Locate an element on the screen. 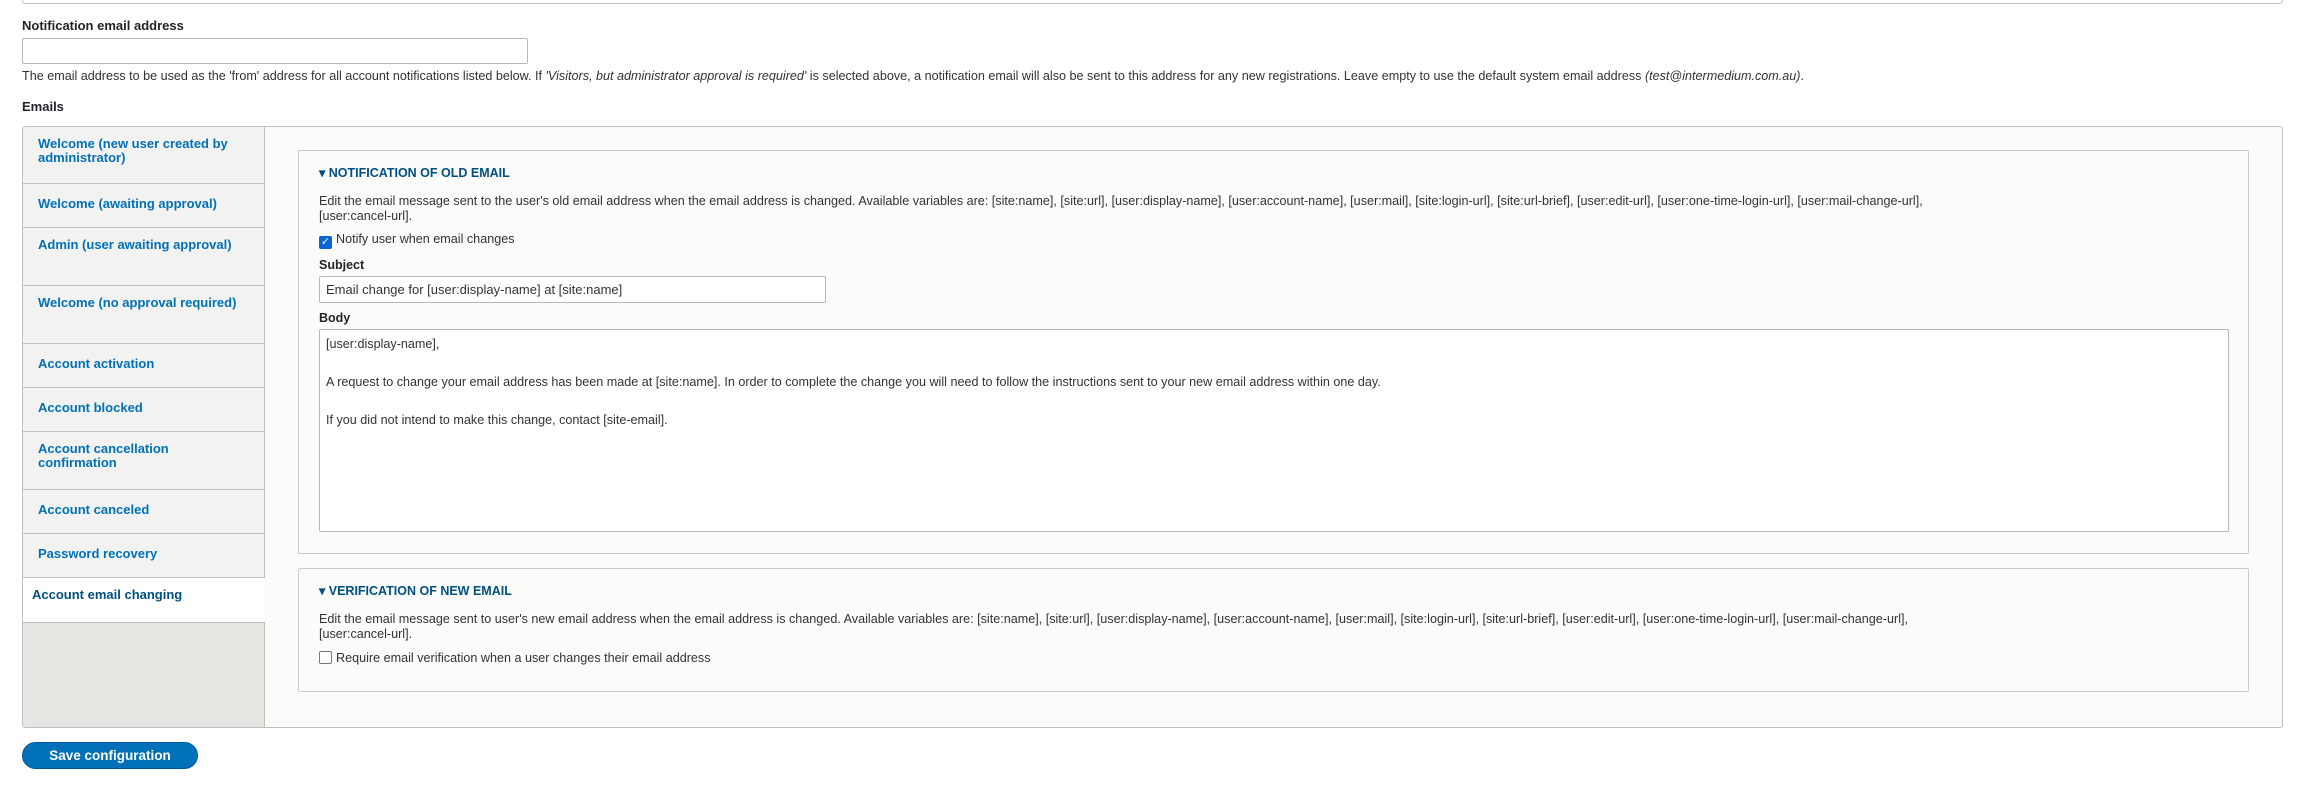 This screenshot has height=809, width=2301. notify-user-checkbox-row: ✓ Notify user when email changes is located at coordinates (417, 240).